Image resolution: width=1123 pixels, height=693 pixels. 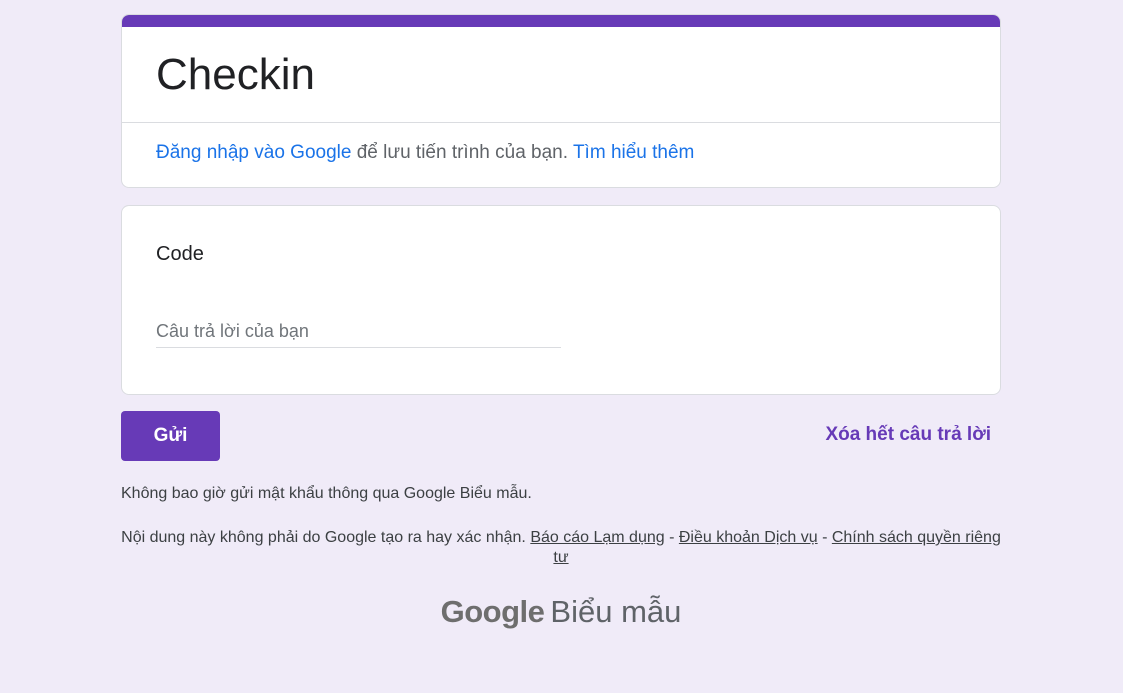 I want to click on google-forms-logo: Google Biểu mẫu, so click(x=561, y=612).